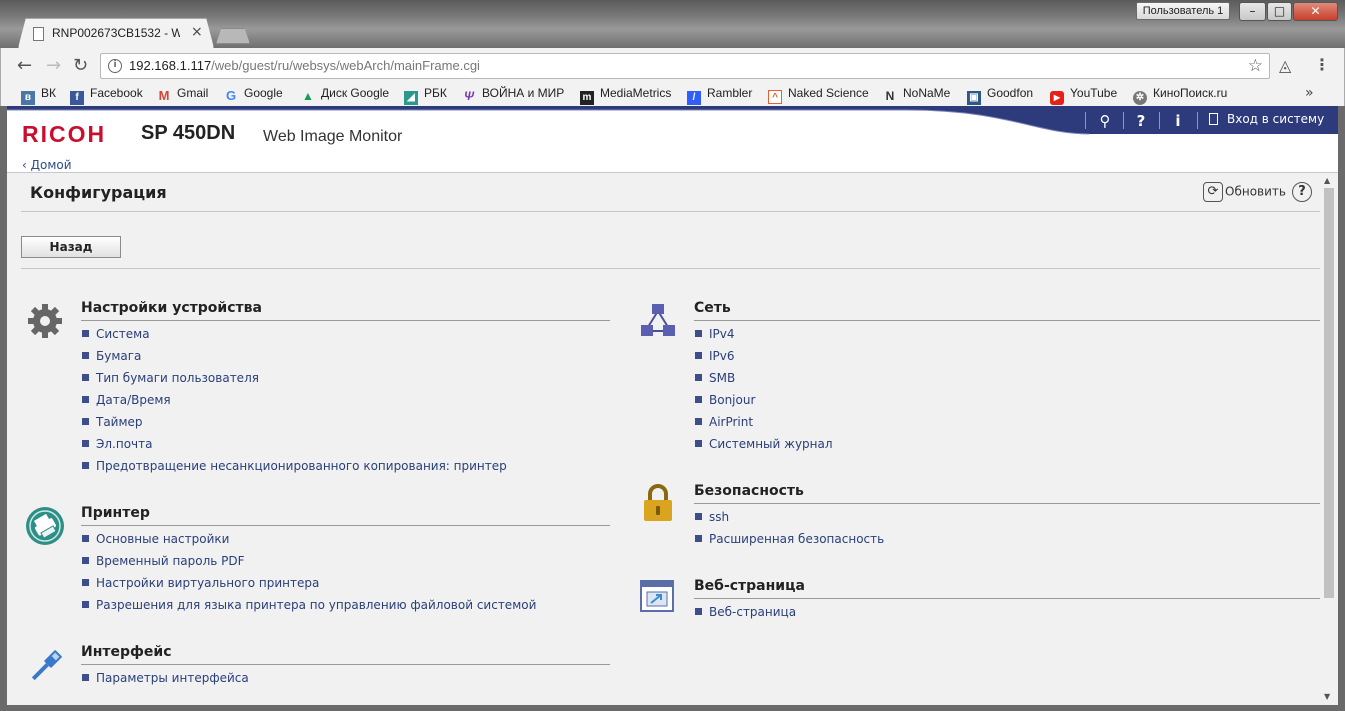  What do you see at coordinates (1140, 98) in the screenshot?
I see `kinopoisk-icon: ✲` at bounding box center [1140, 98].